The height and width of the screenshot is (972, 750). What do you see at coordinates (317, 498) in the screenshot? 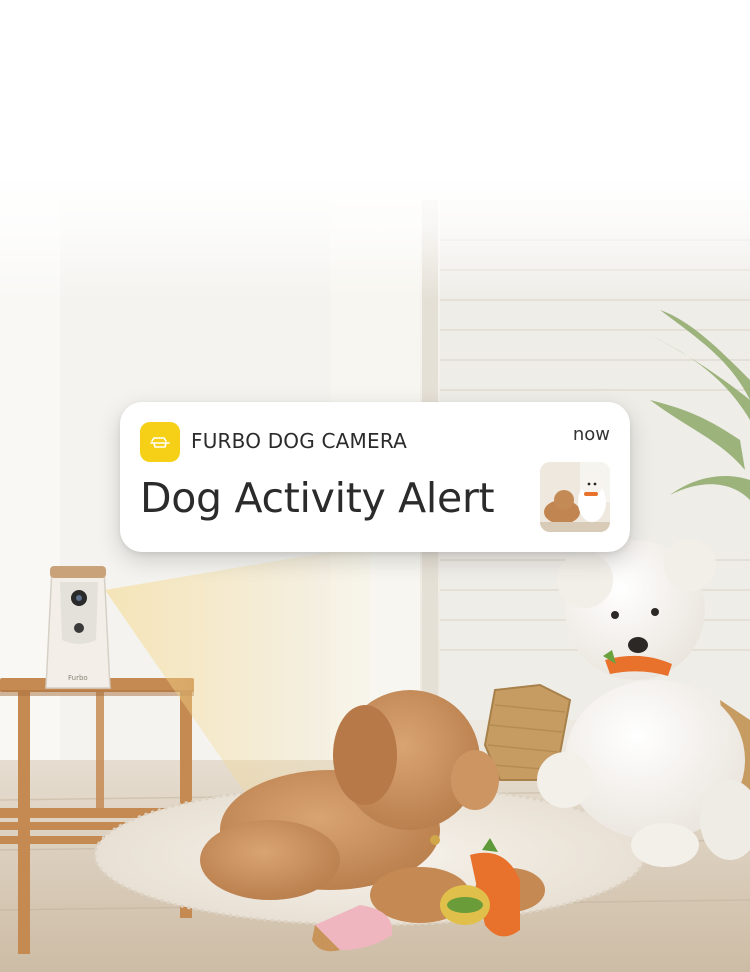
I see `notification-title: Dog Activity Alert` at bounding box center [317, 498].